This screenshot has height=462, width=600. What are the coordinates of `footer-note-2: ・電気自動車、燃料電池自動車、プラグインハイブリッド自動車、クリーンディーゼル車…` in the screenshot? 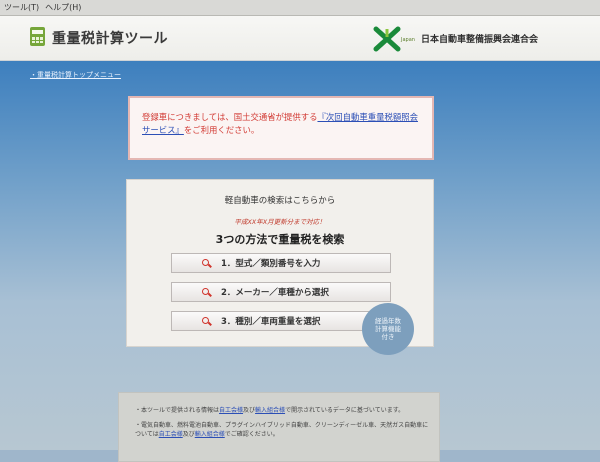 It's located at (282, 430).